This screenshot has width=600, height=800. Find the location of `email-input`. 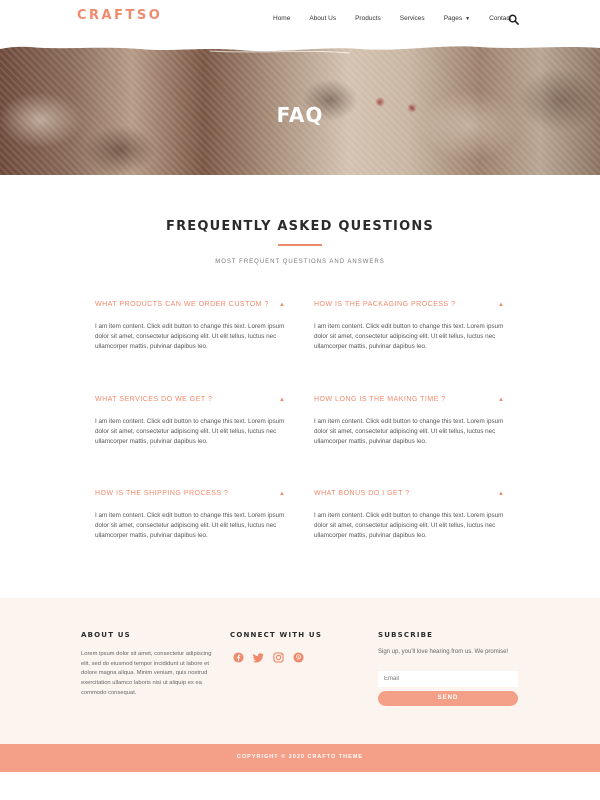

email-input is located at coordinates (448, 679).